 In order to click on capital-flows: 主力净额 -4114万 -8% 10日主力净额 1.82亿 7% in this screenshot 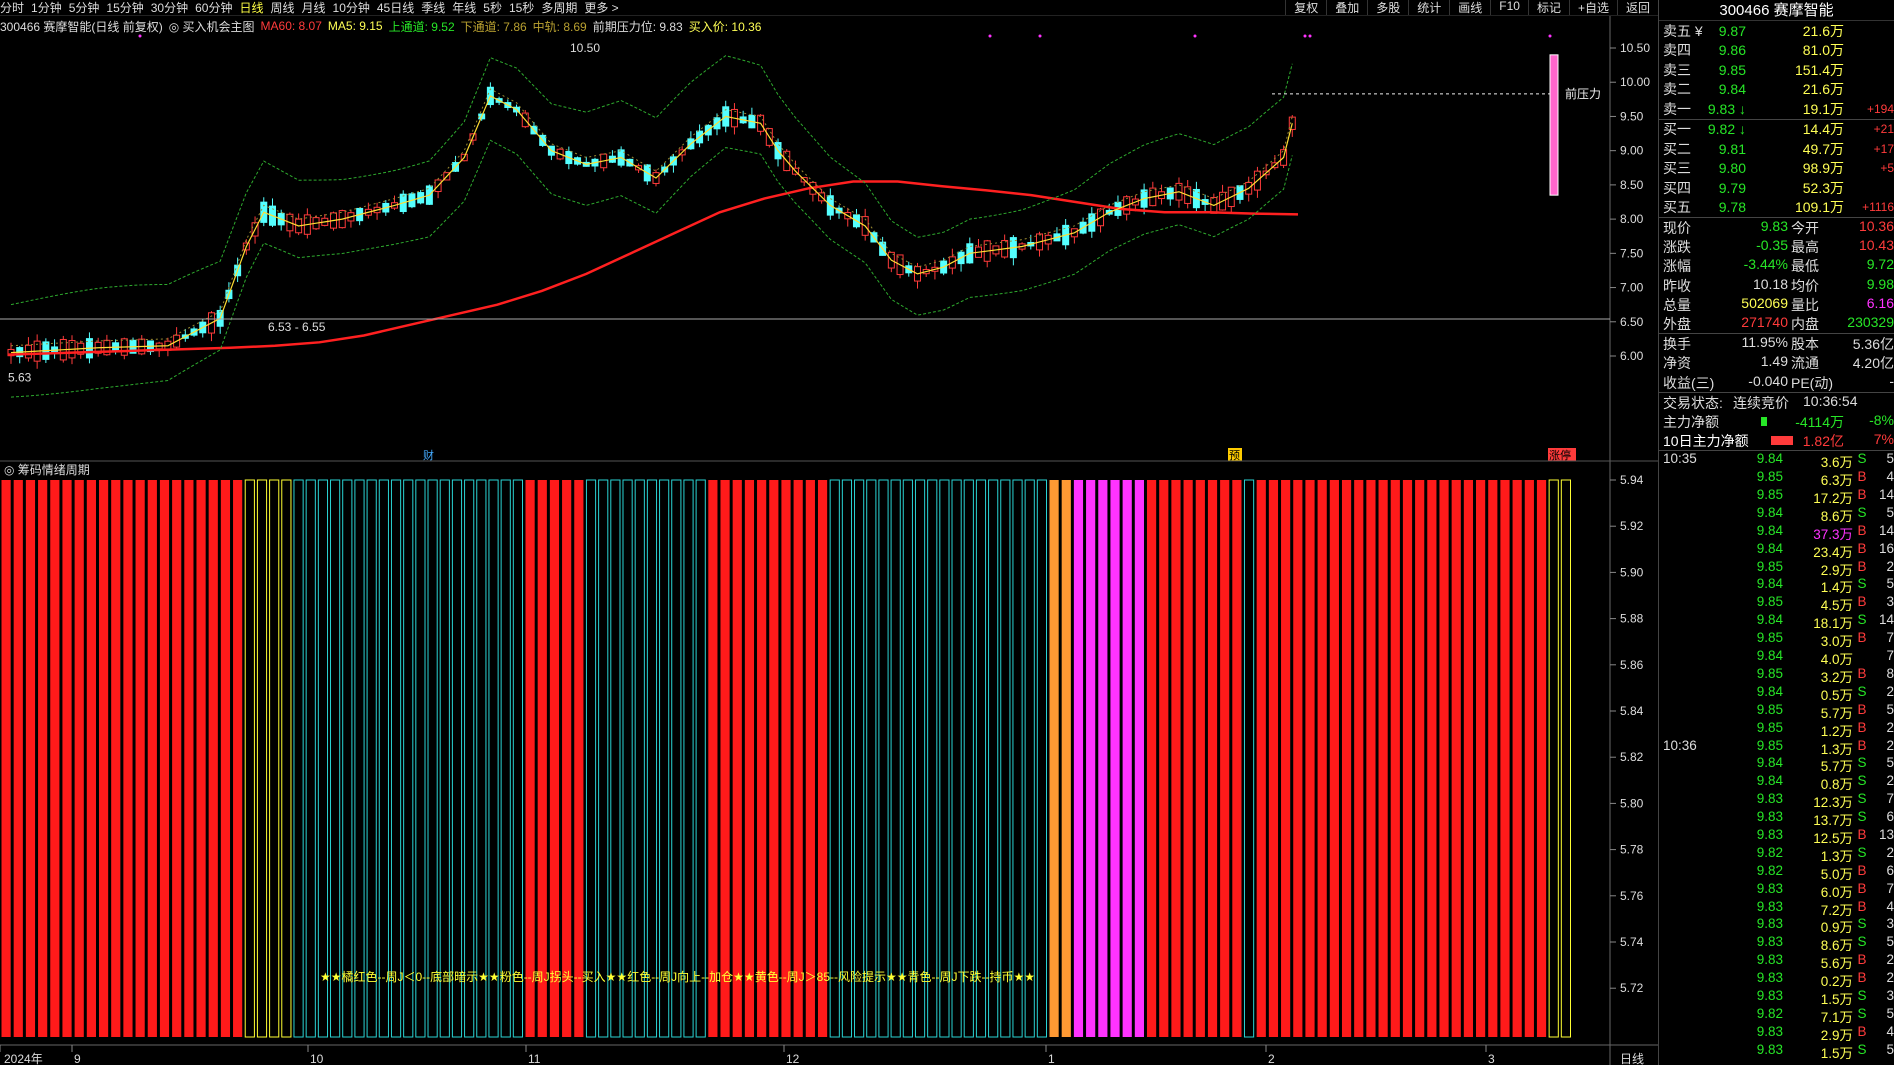, I will do `click(1776, 431)`.